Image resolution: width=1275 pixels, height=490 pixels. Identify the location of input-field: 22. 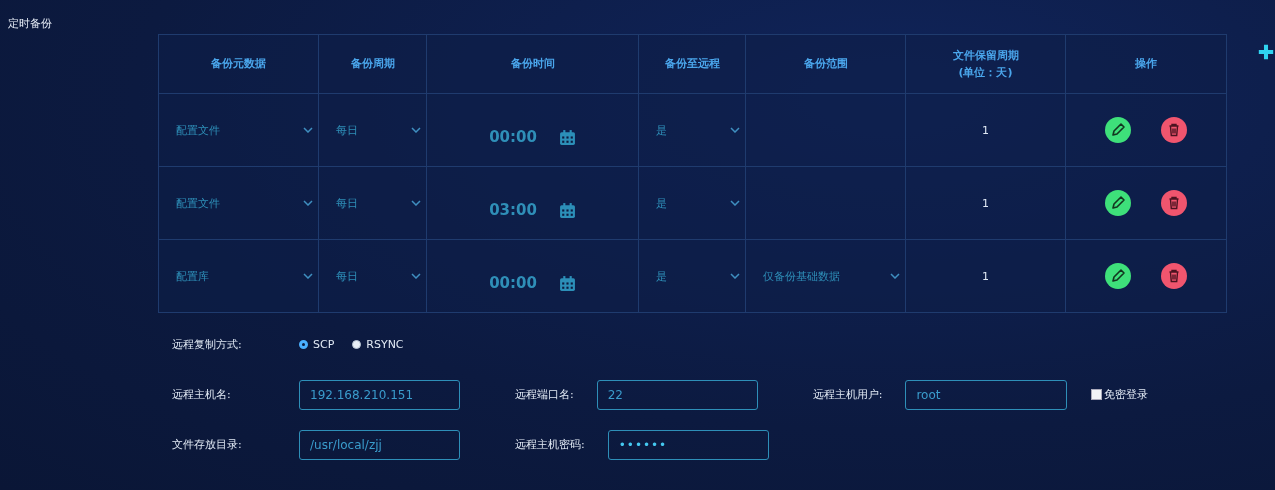
(677, 394).